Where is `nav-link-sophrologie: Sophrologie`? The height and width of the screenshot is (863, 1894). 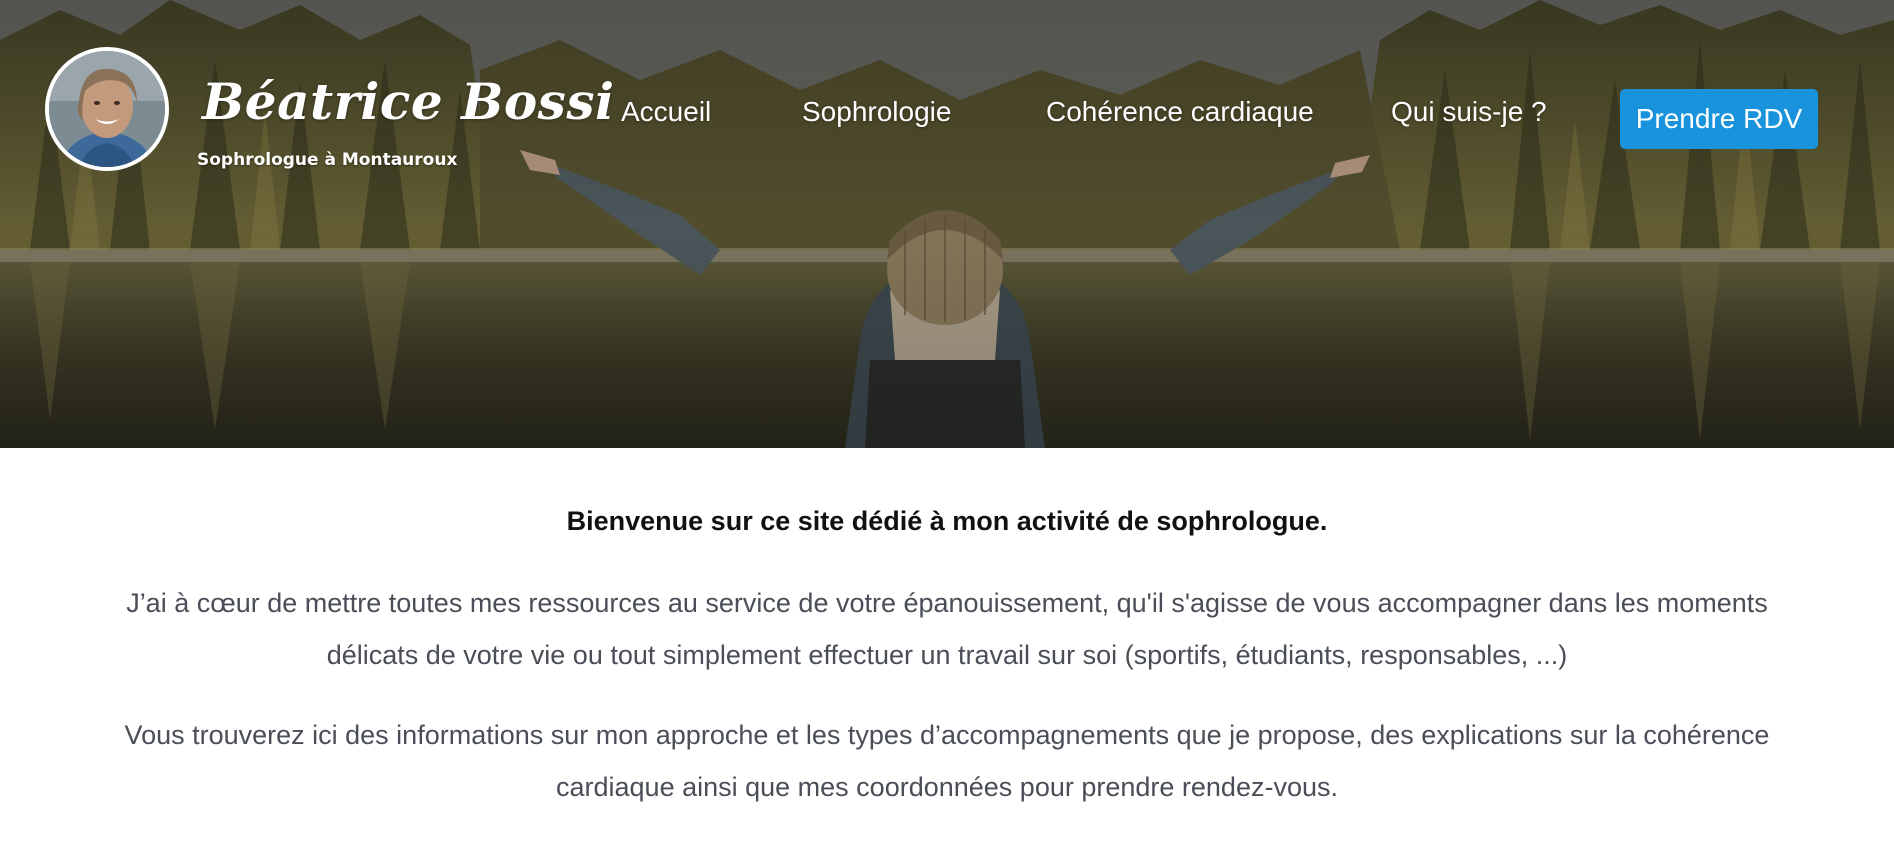
nav-link-sophrologie: Sophrologie is located at coordinates (876, 112).